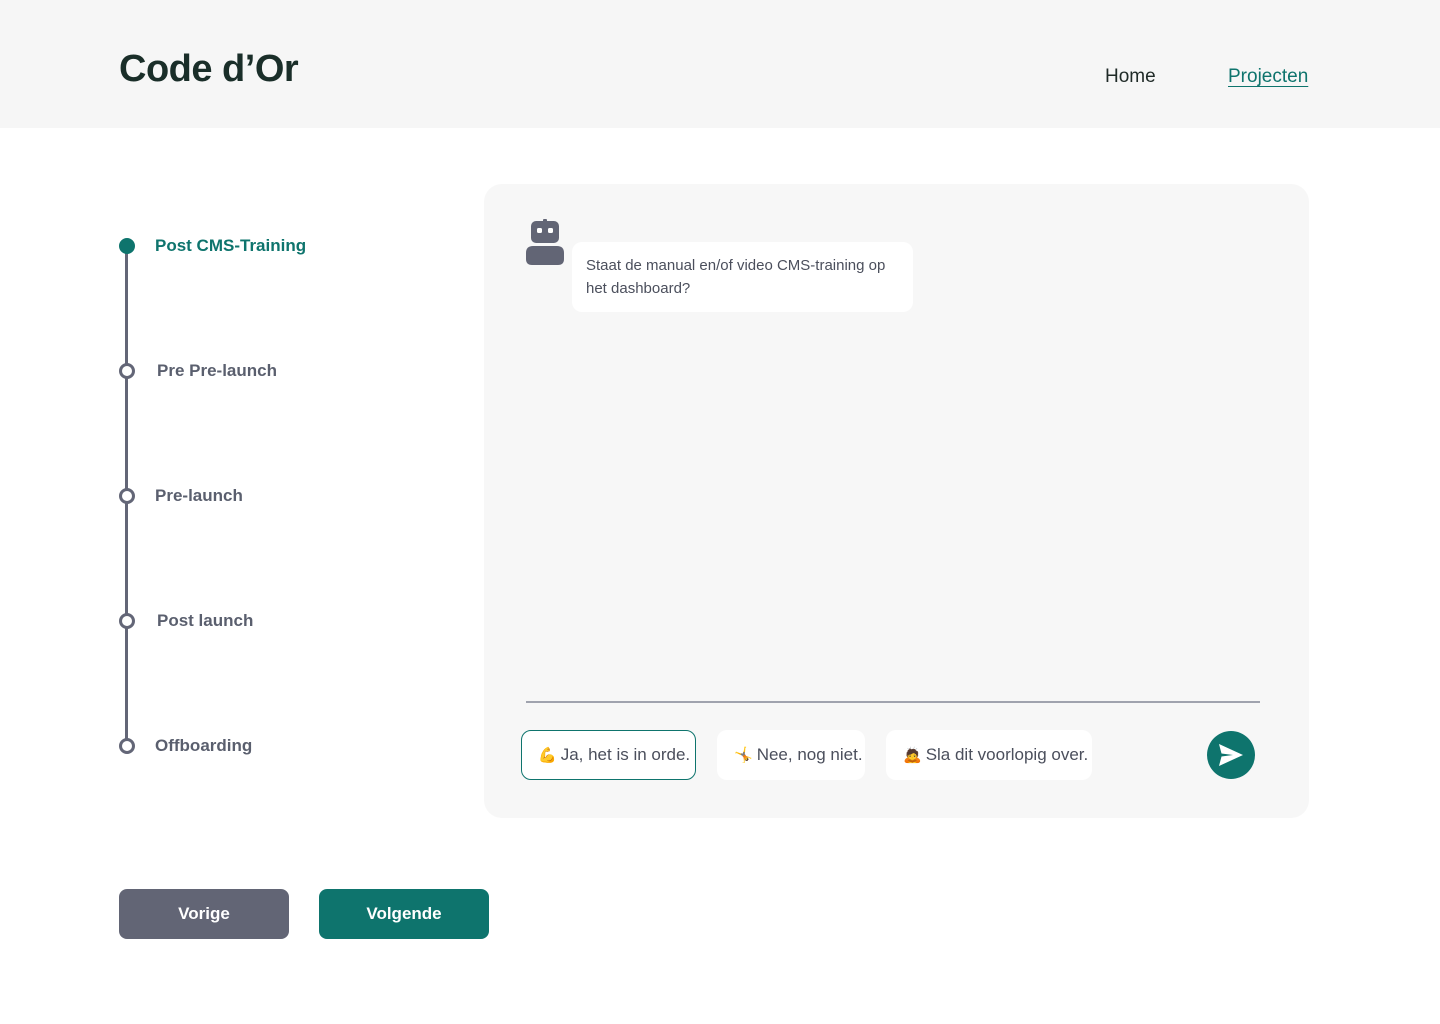 The image size is (1440, 1024). What do you see at coordinates (204, 745) in the screenshot?
I see `step-label: Offboarding` at bounding box center [204, 745].